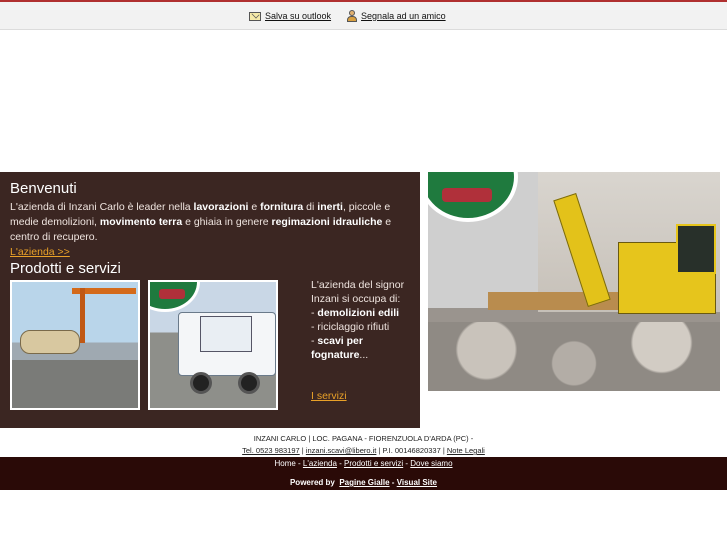  Describe the element at coordinates (227, 222) in the screenshot. I see `welcome-text-part: e ghiaia in genere` at that location.